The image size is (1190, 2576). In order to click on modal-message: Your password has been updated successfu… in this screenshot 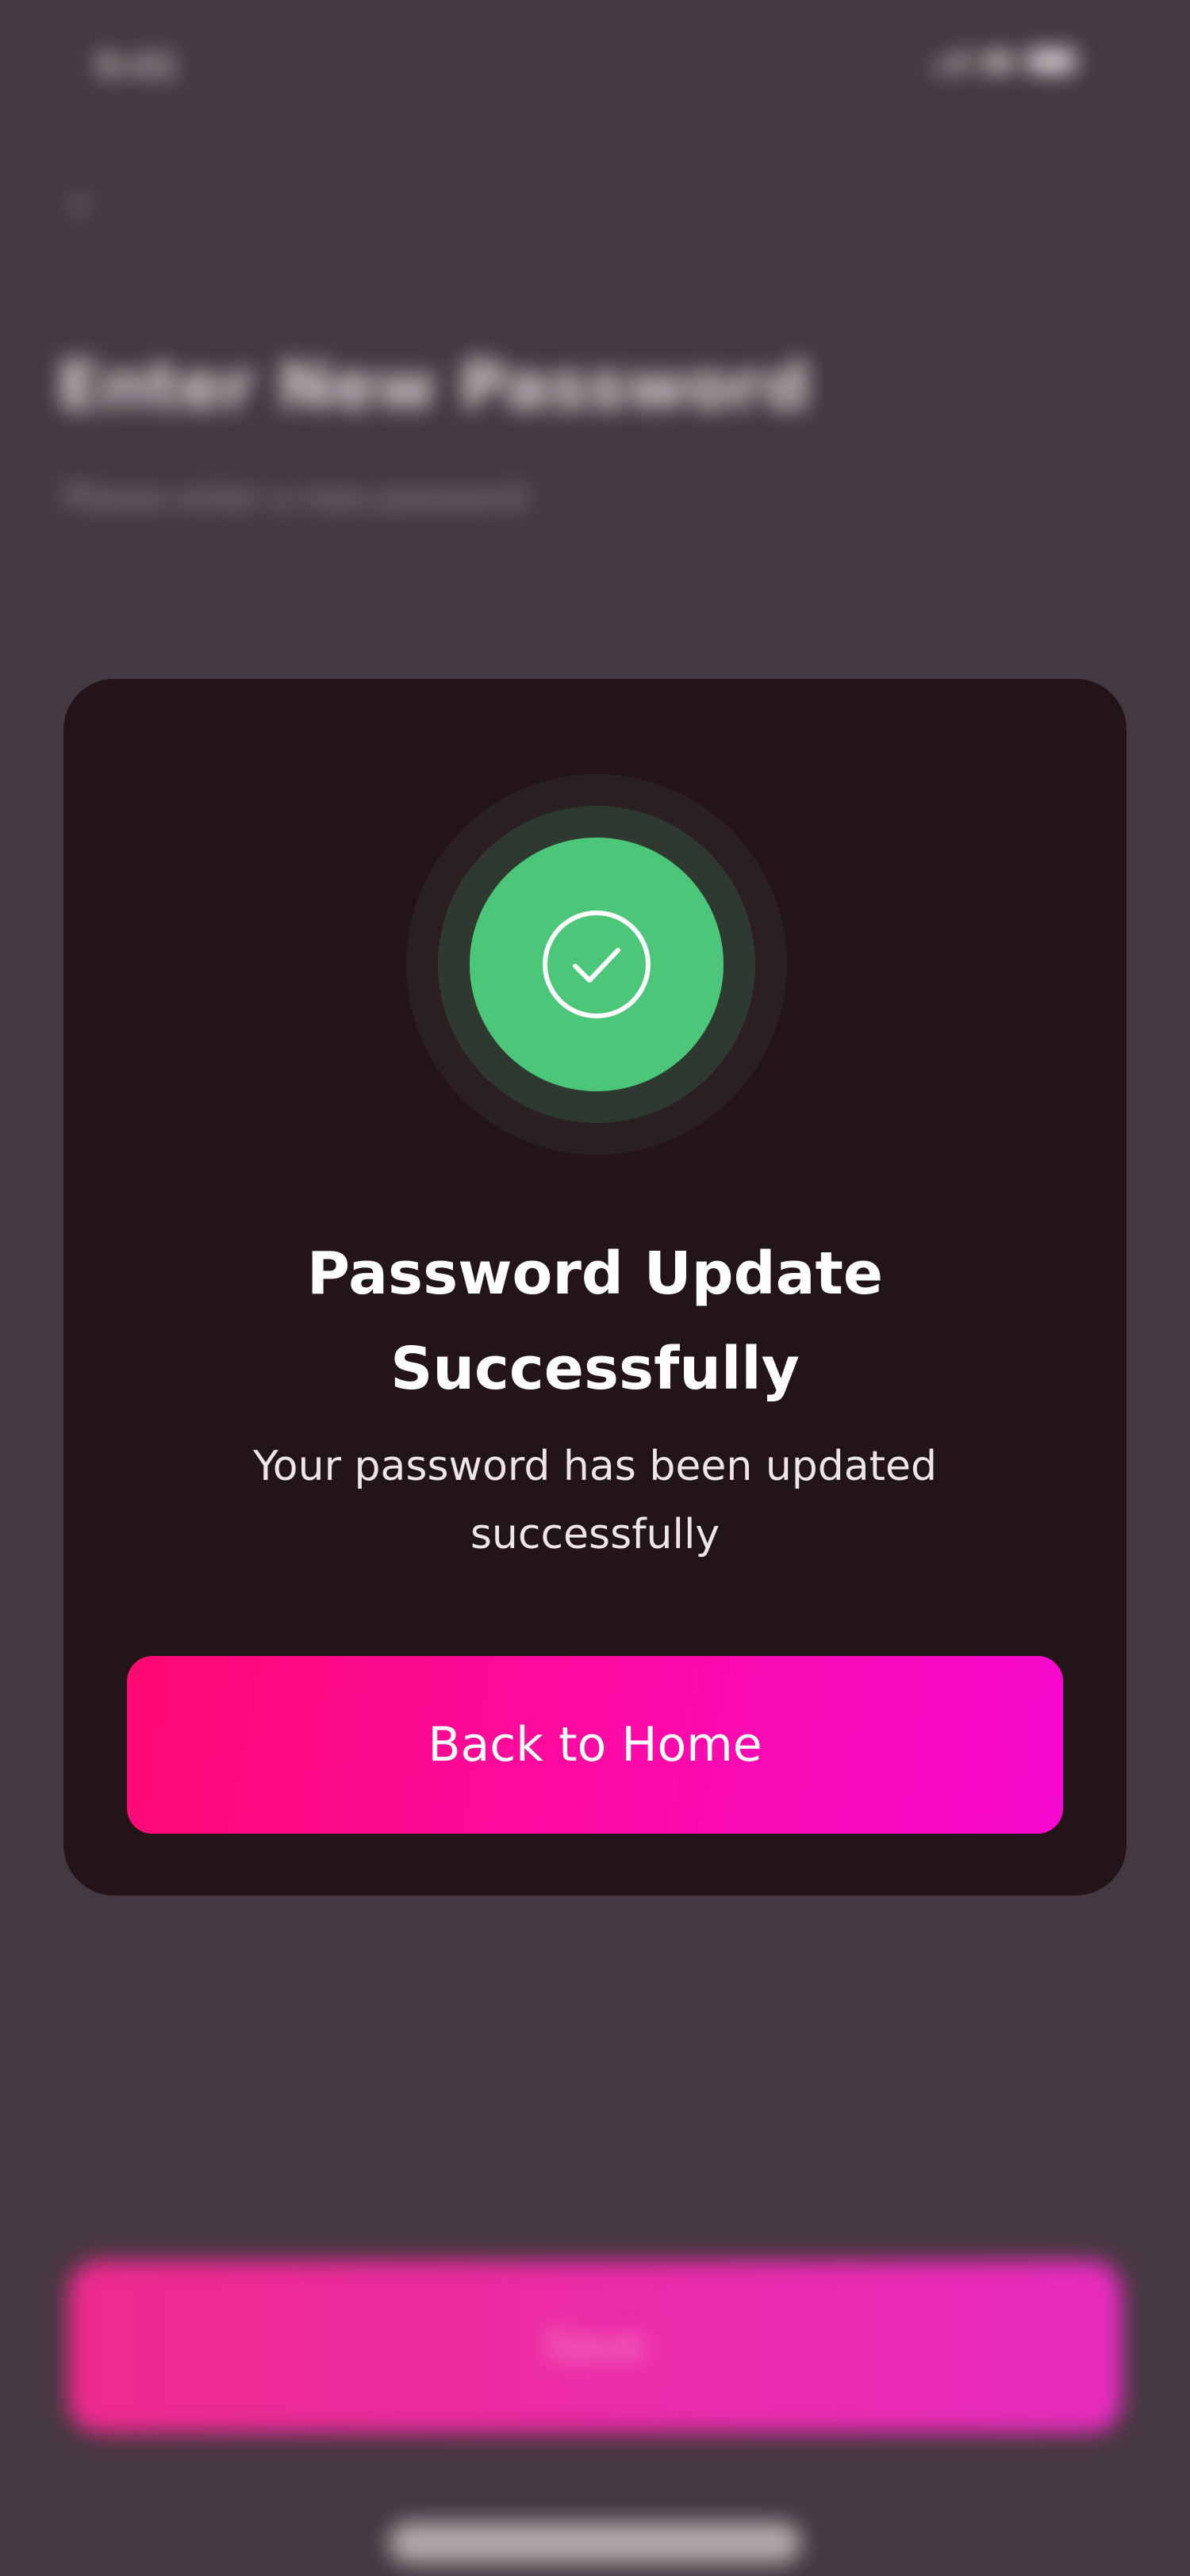, I will do `click(595, 1501)`.